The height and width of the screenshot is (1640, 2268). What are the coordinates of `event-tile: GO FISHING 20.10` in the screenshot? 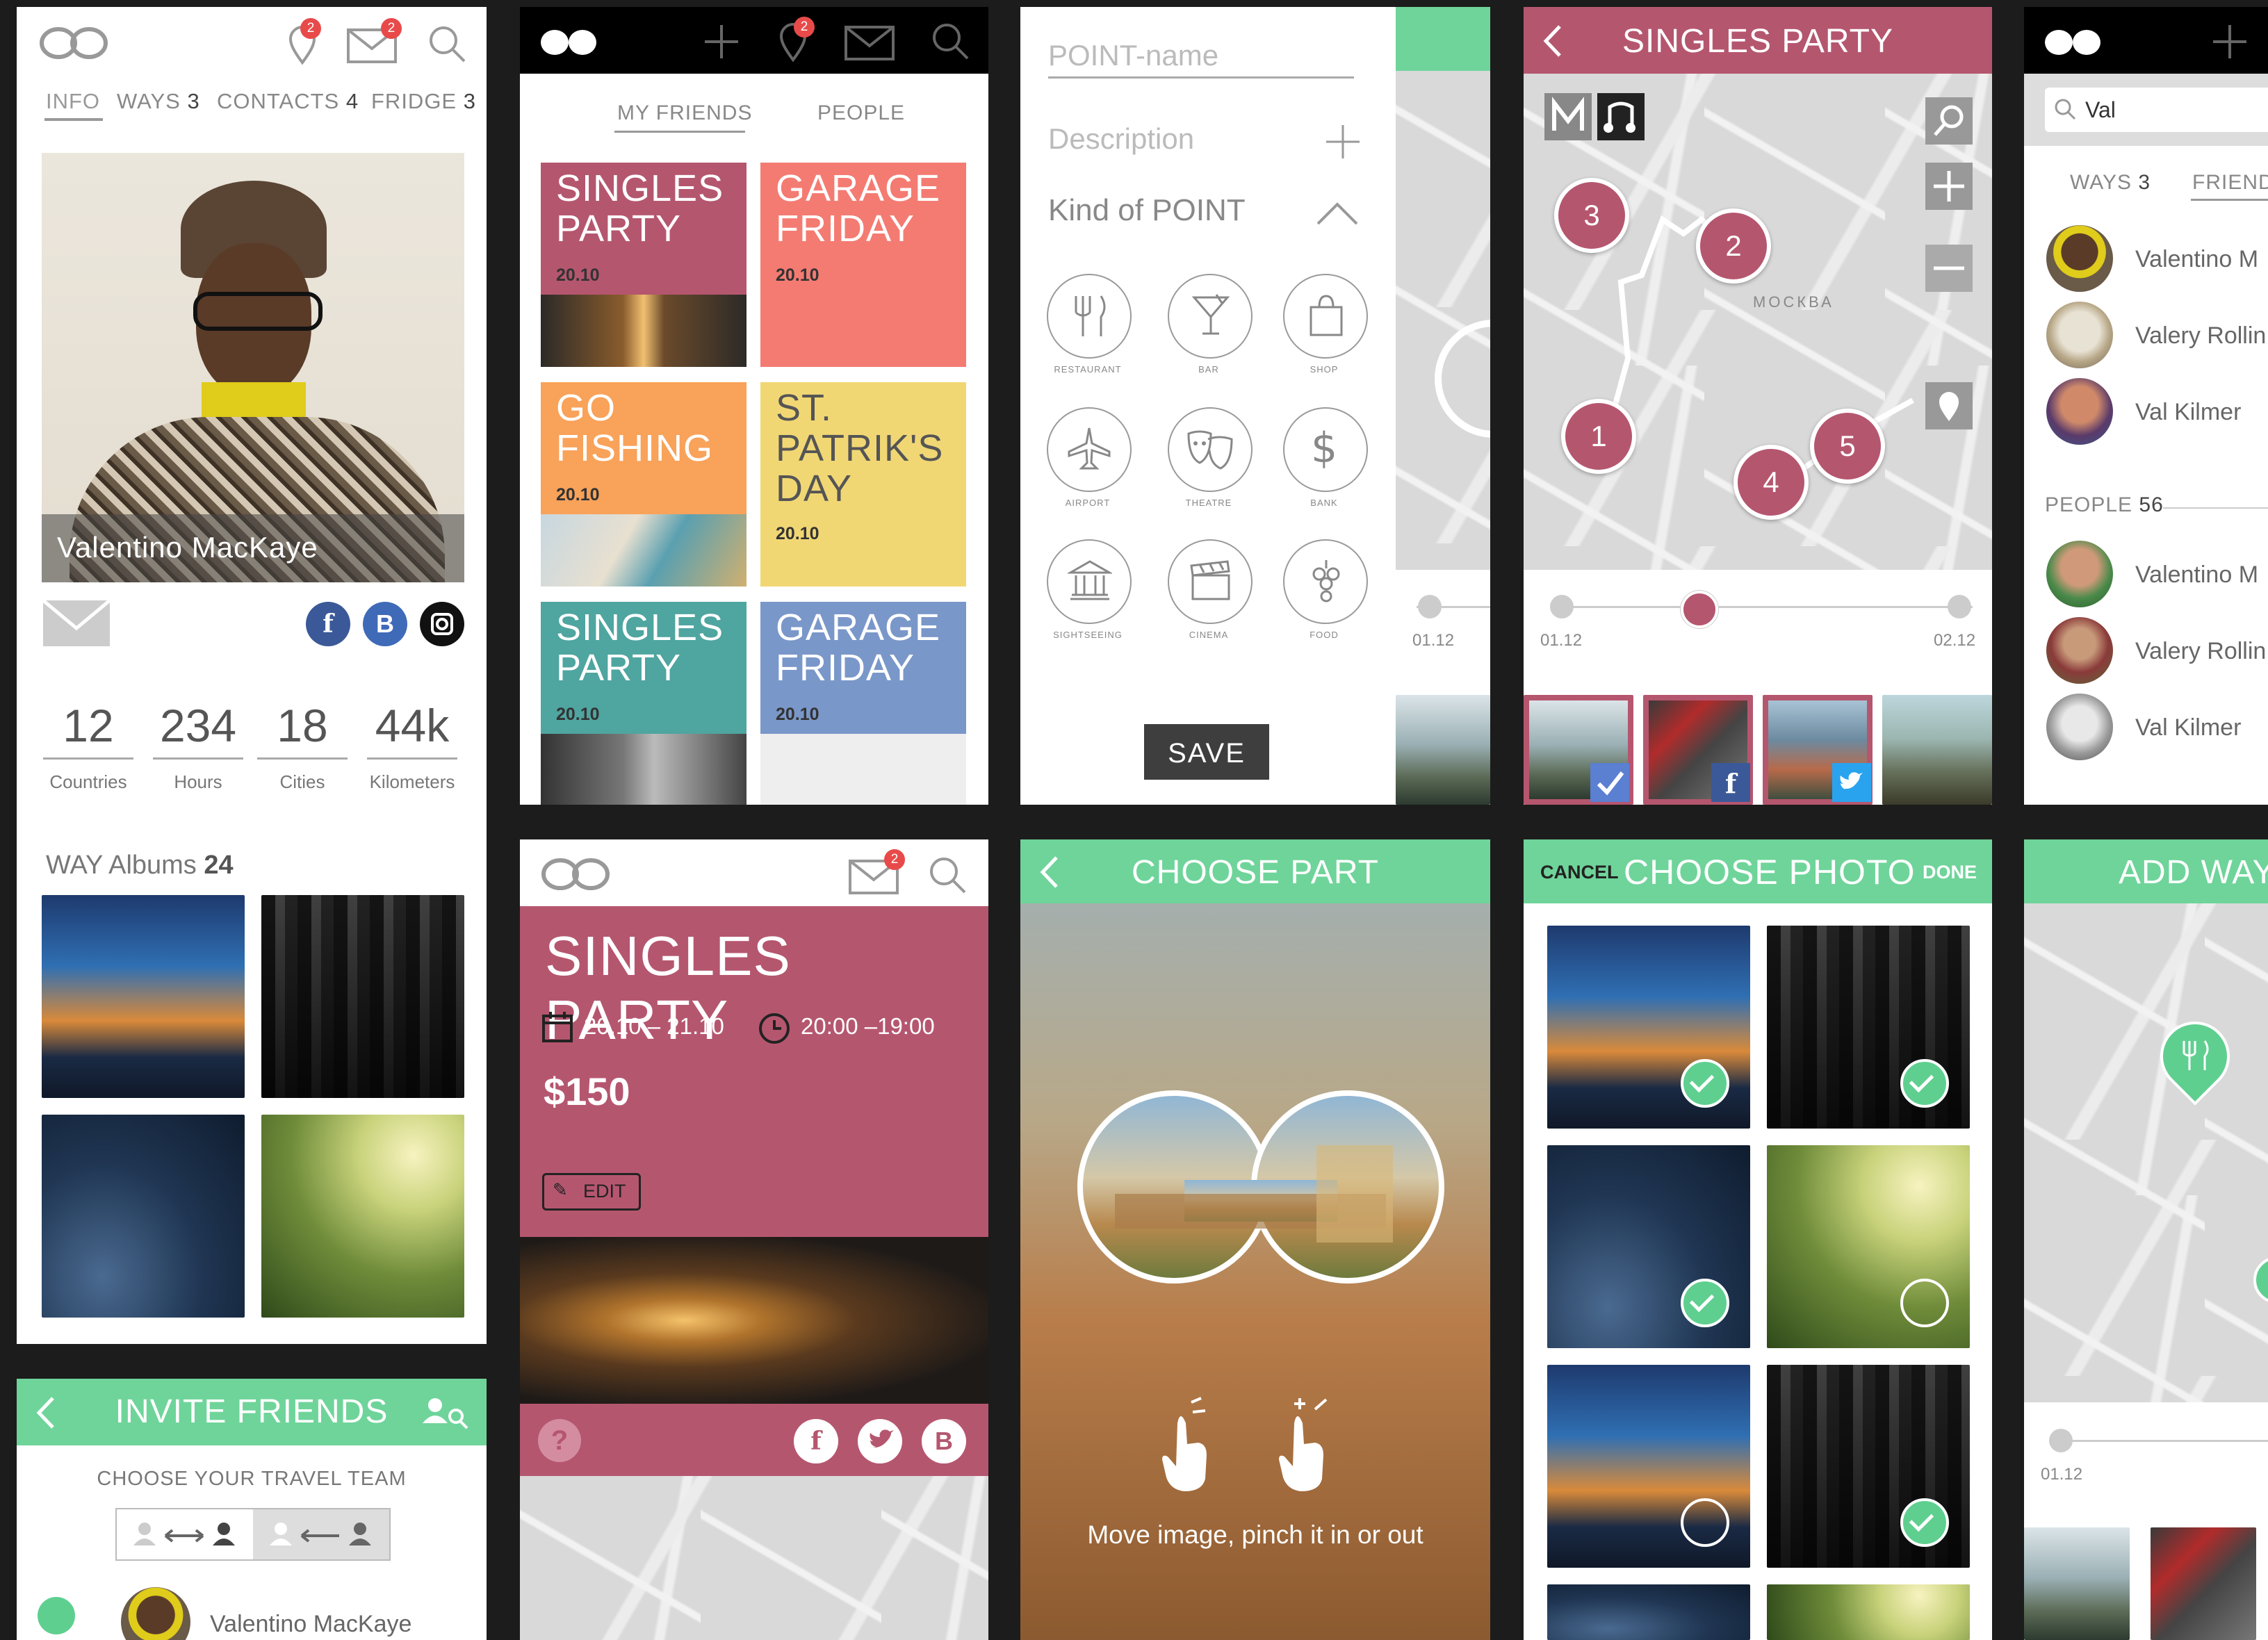 It's located at (644, 484).